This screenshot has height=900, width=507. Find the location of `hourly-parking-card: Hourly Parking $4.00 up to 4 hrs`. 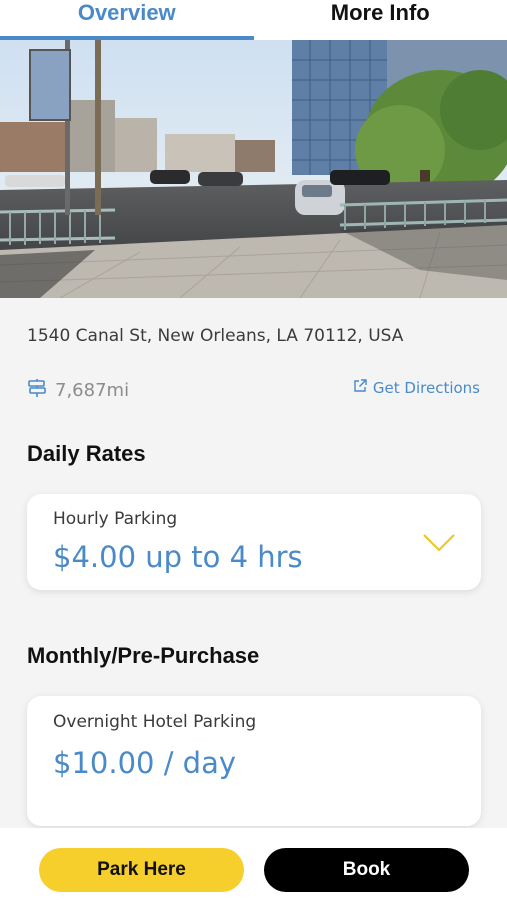

hourly-parking-card: Hourly Parking $4.00 up to 4 hrs is located at coordinates (254, 542).